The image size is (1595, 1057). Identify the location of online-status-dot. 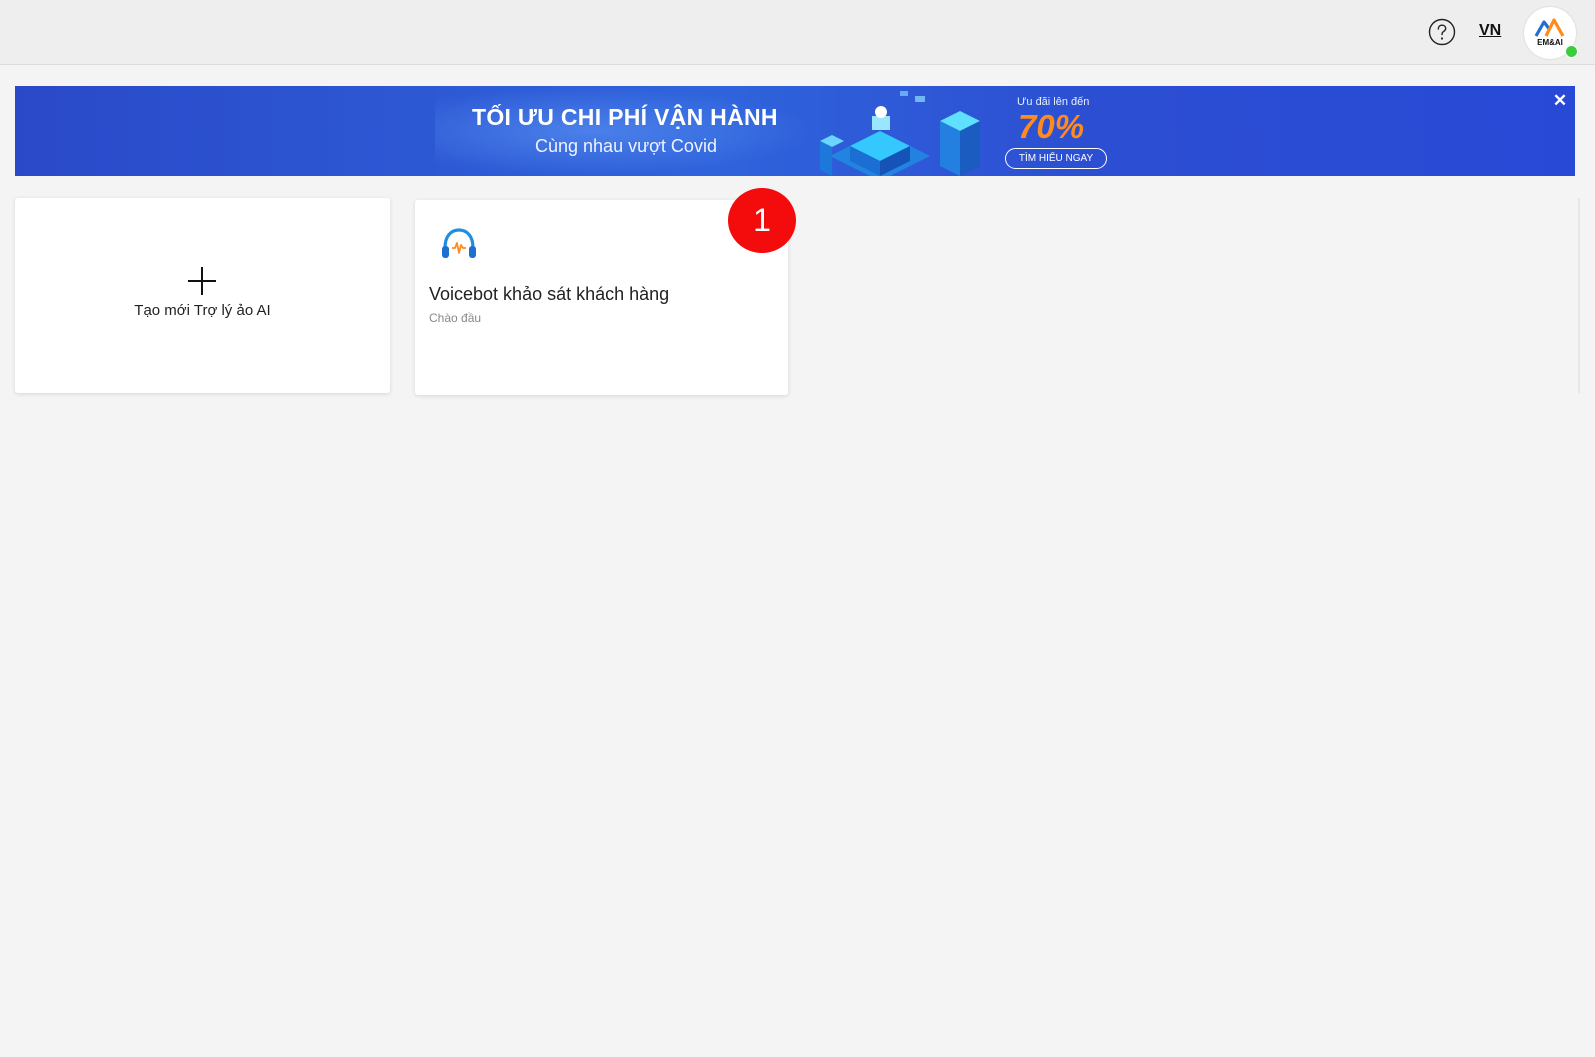
(1571, 51).